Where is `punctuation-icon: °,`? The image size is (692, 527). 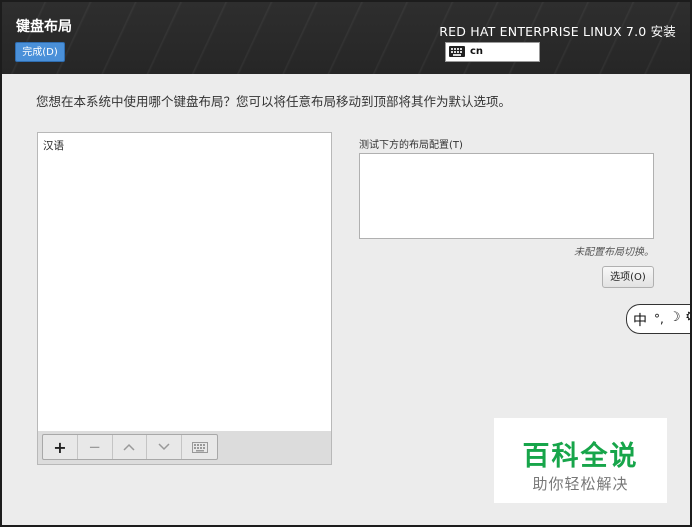
punctuation-icon: °, is located at coordinates (659, 319).